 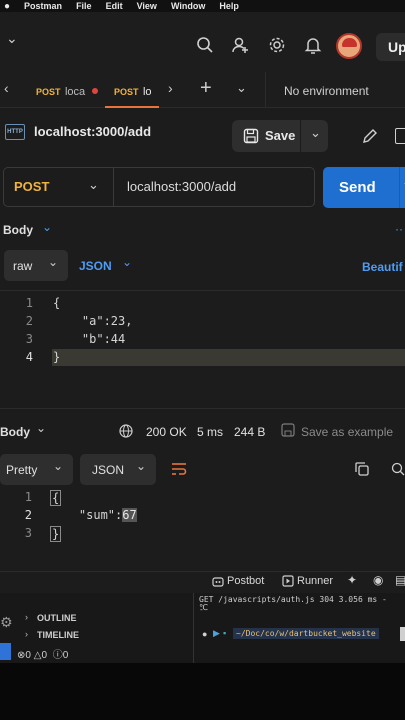 I want to click on code-line: "sum":67, so click(x=93, y=515).